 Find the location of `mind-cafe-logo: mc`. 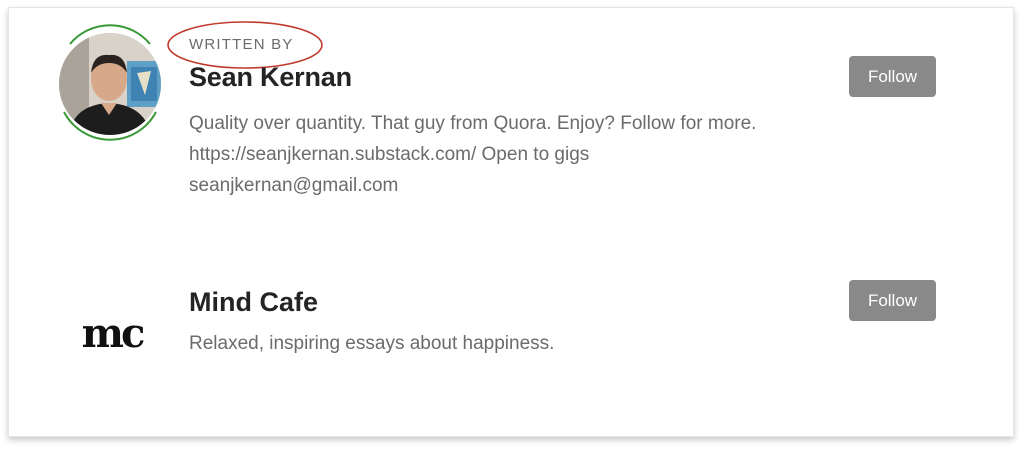

mind-cafe-logo: mc is located at coordinates (112, 334).